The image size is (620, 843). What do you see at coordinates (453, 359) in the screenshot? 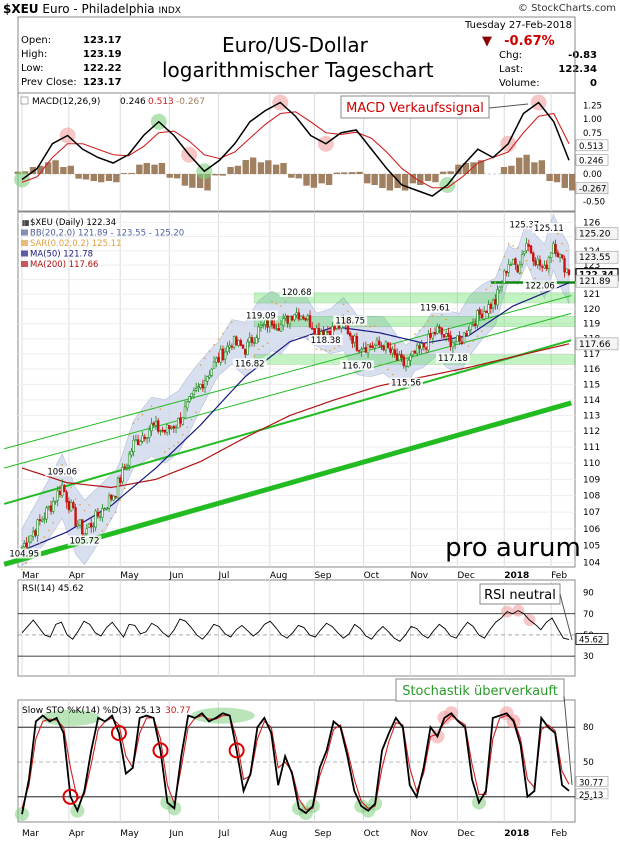
I see `price-label: 117.18` at bounding box center [453, 359].